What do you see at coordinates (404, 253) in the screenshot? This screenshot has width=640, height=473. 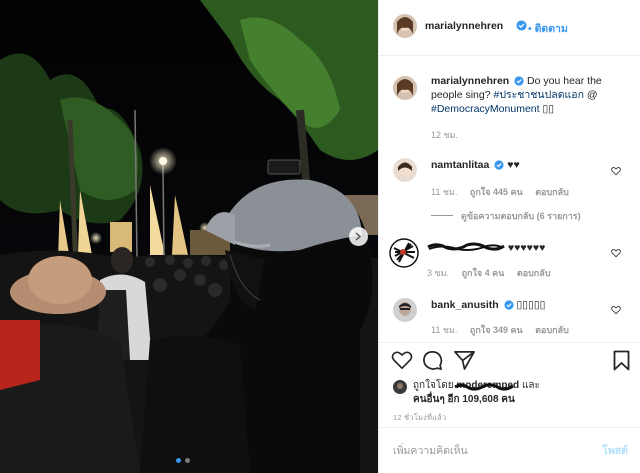 I see `commenter-avatar-redacted` at bounding box center [404, 253].